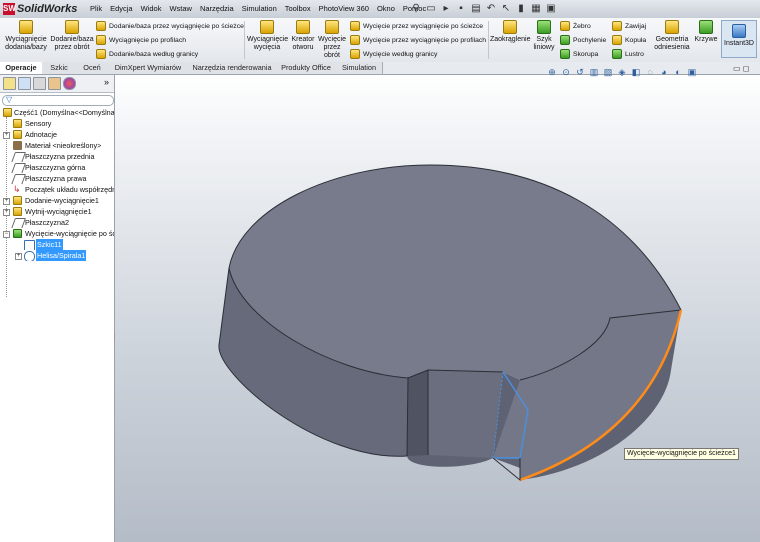 Image resolution: width=760 pixels, height=542 pixels. What do you see at coordinates (57, 123) in the screenshot?
I see `tree-item-sensors: Sensory` at bounding box center [57, 123].